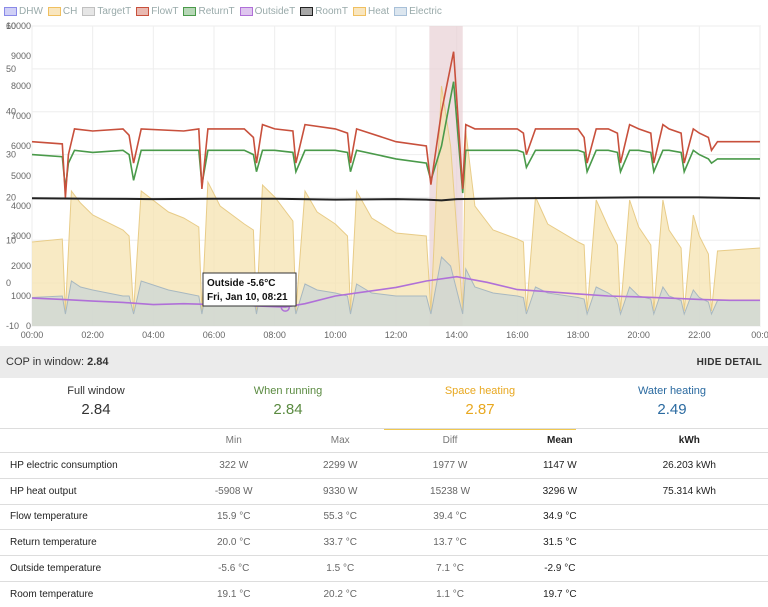 The width and height of the screenshot is (768, 607). What do you see at coordinates (12, 326) in the screenshot?
I see `y-left-tick-label: -10` at bounding box center [12, 326].